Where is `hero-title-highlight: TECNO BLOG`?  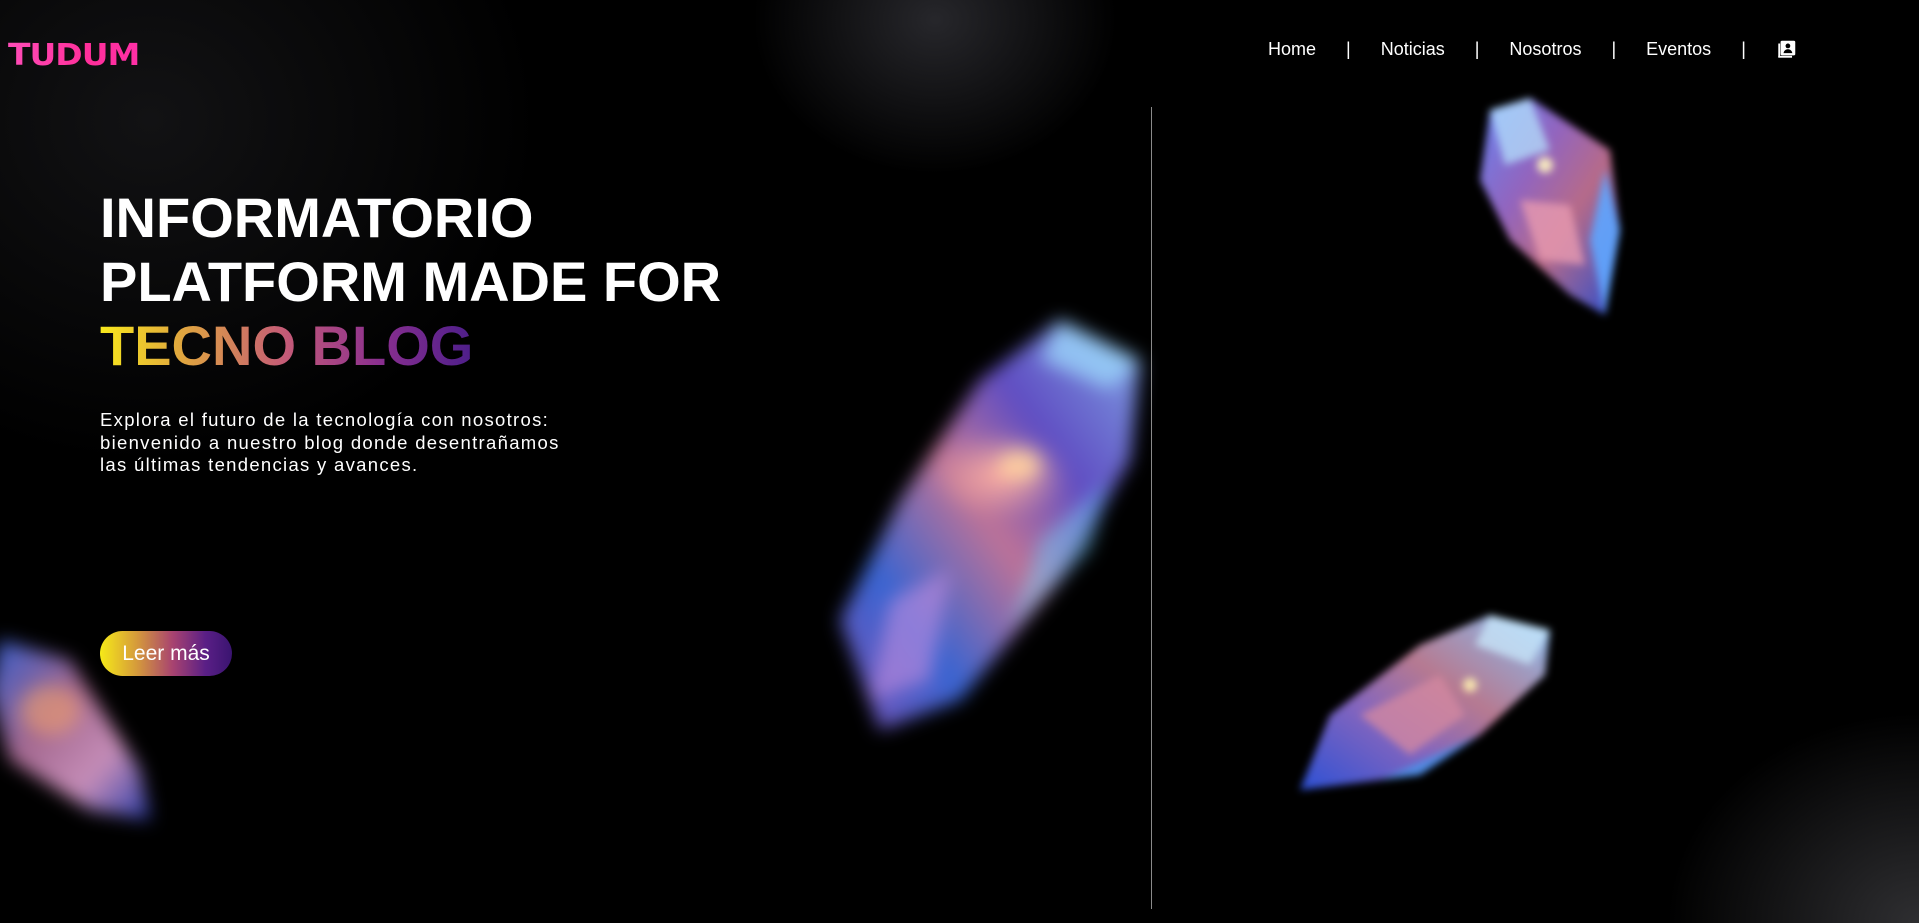 hero-title-highlight: TECNO BLOG is located at coordinates (287, 345).